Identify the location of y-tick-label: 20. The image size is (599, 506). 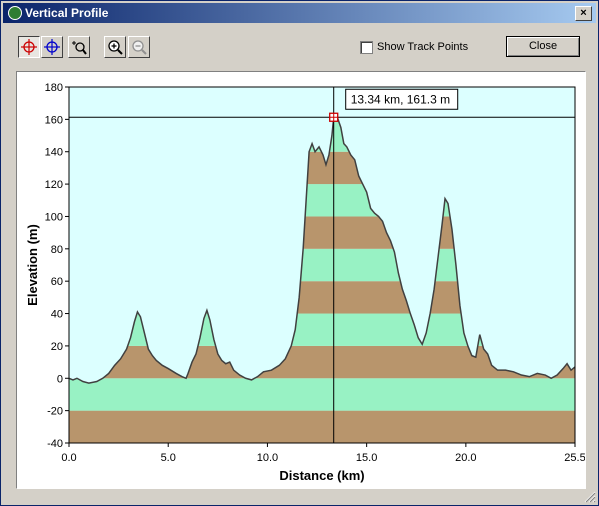
(57, 347).